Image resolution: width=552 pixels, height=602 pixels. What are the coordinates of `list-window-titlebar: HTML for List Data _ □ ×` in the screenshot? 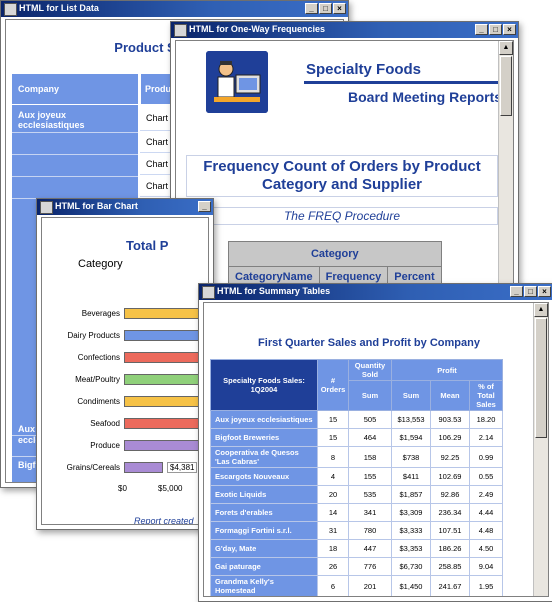 It's located at (174, 9).